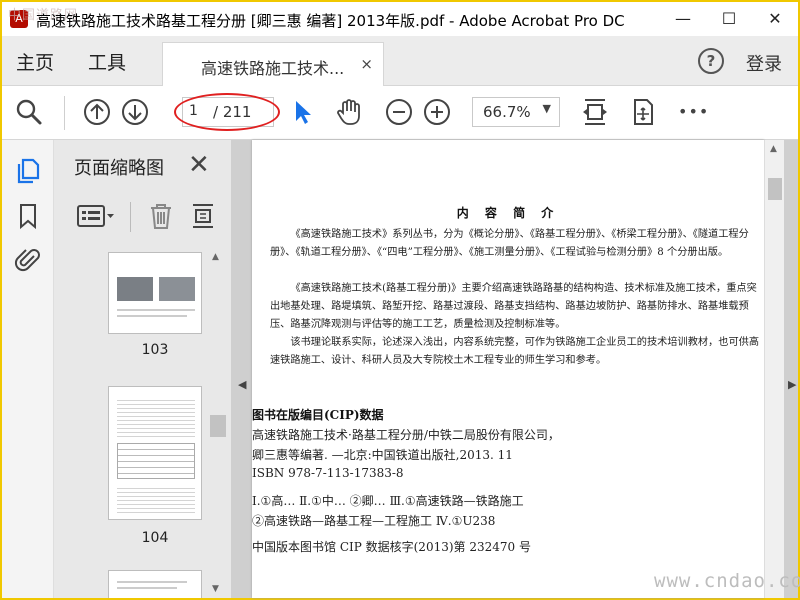 This screenshot has width=800, height=600. Describe the element at coordinates (96, 216) in the screenshot. I see `thumbnail-options-icon` at that location.